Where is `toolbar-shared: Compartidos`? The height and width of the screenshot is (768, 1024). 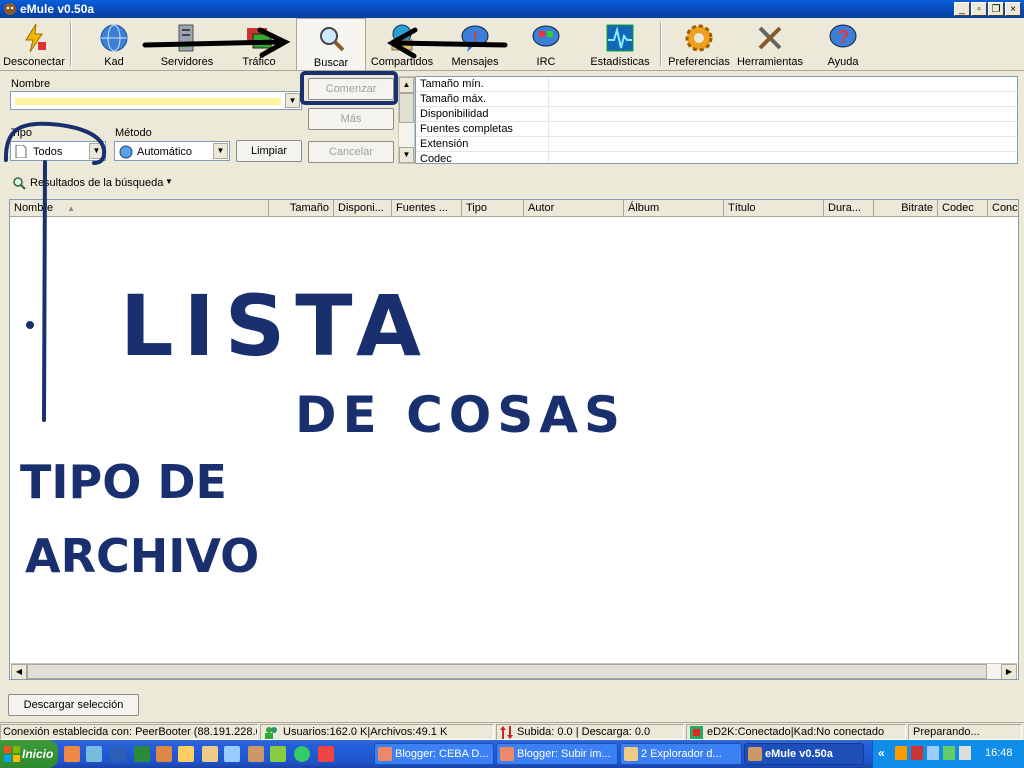
toolbar-shared: Compartidos is located at coordinates (402, 44).